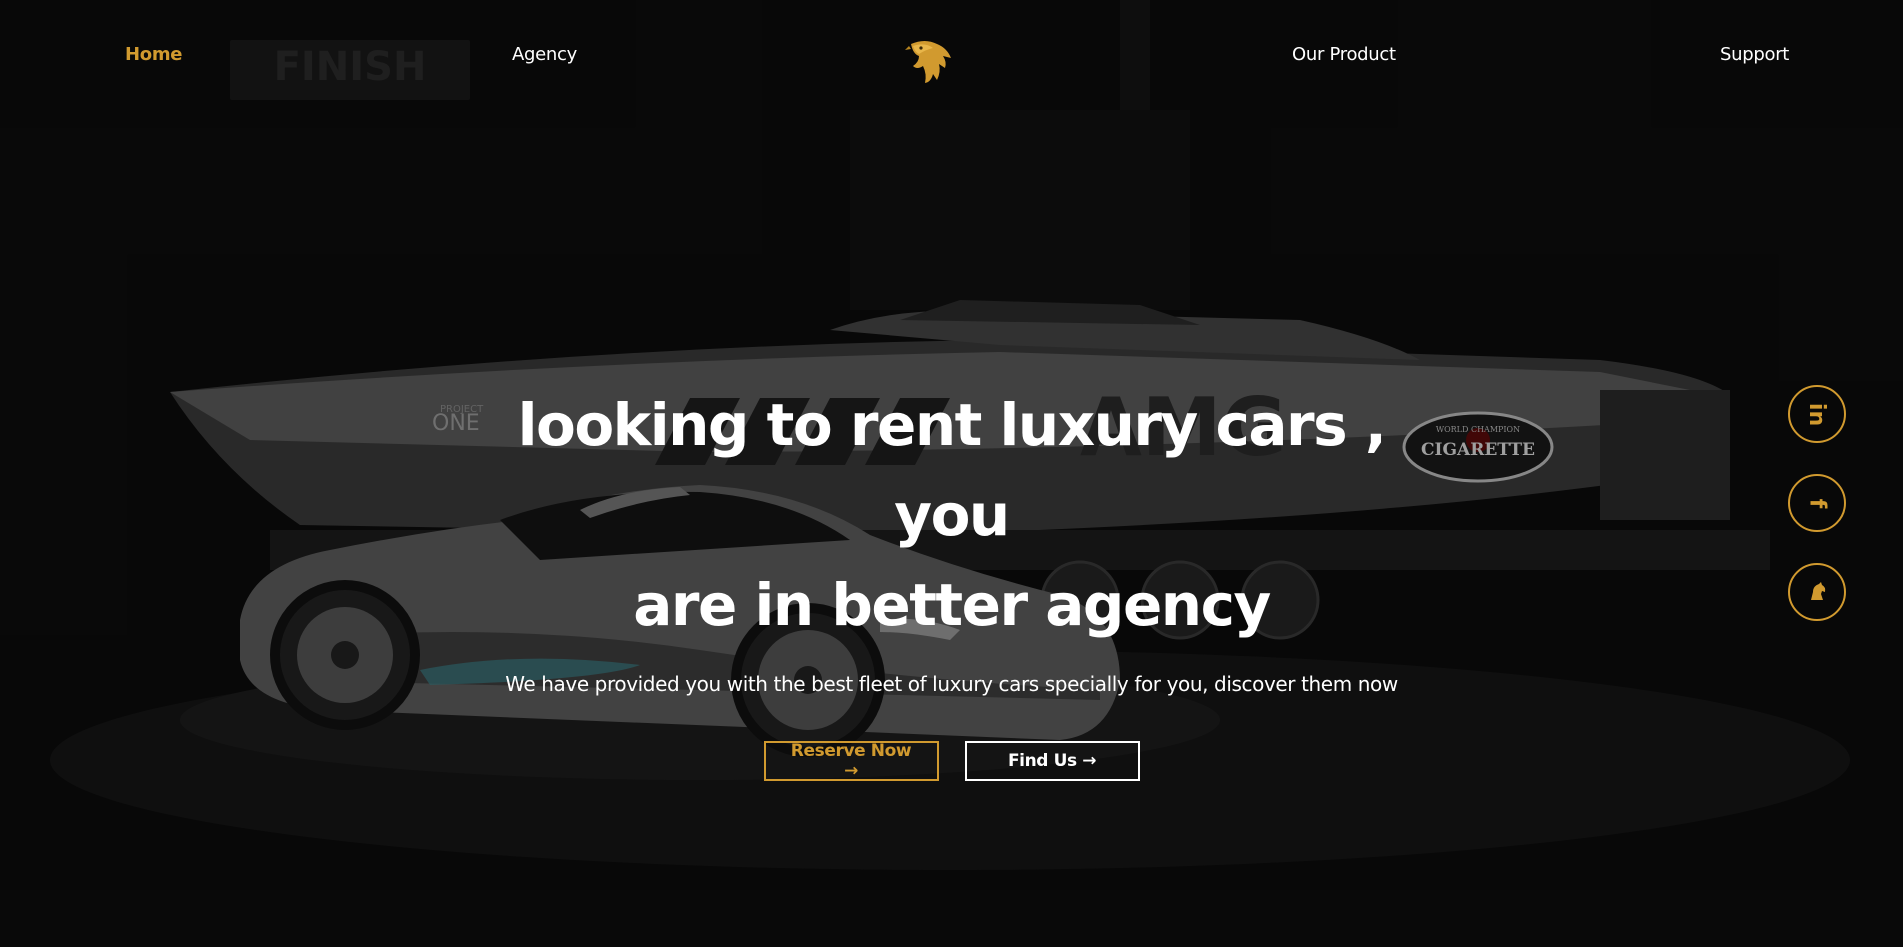  I want to click on nav-home-link: Home, so click(154, 54).